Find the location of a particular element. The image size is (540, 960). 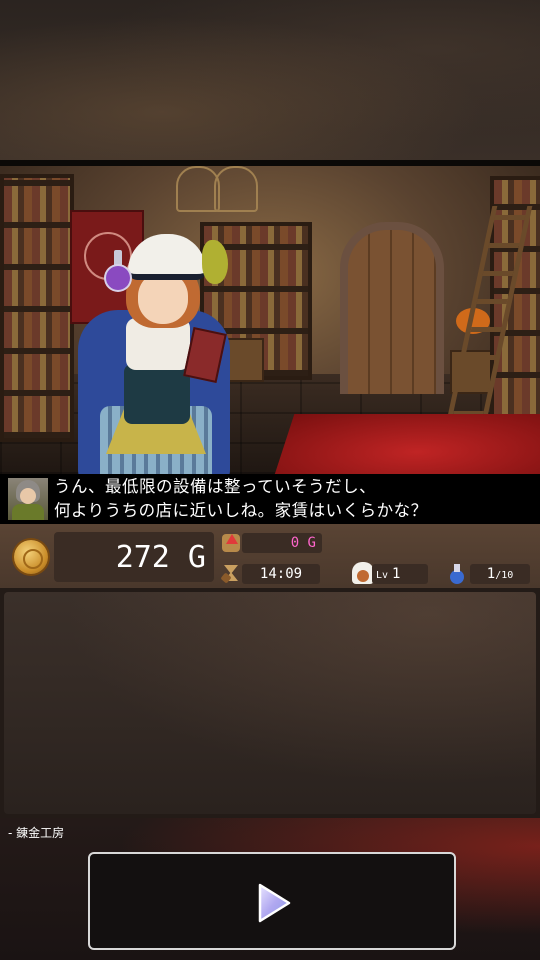

dialogue-line-1: うん、最低限の設備は整っていそうだし、 is located at coordinates (215, 486).